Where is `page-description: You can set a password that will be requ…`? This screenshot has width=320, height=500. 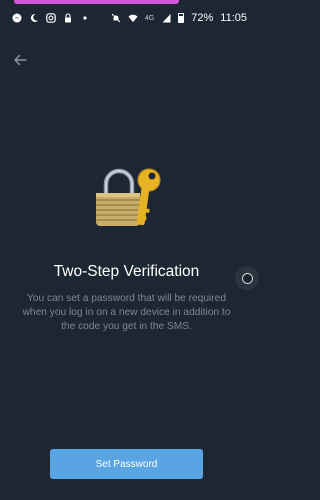
page-description: You can set a password that will be requ… is located at coordinates (126, 312).